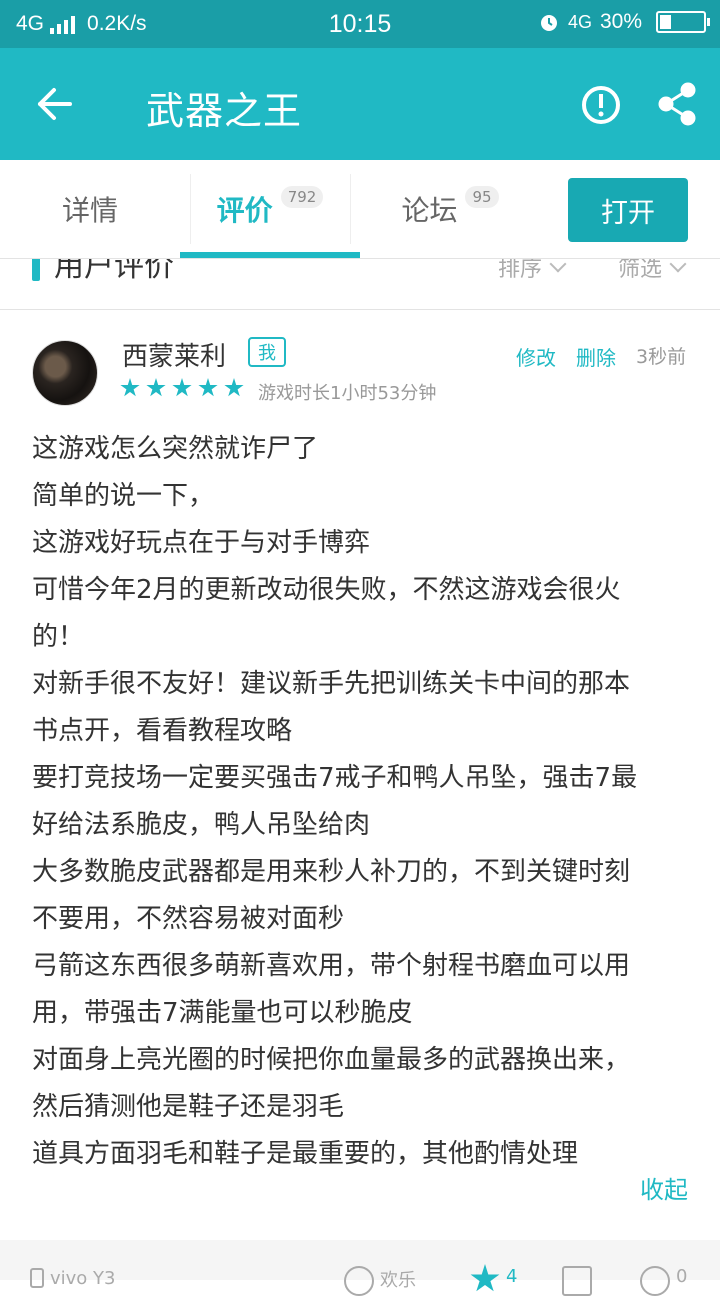 This screenshot has height=1296, width=720. What do you see at coordinates (302, 197) in the screenshot?
I see `review-count-badge: 792` at bounding box center [302, 197].